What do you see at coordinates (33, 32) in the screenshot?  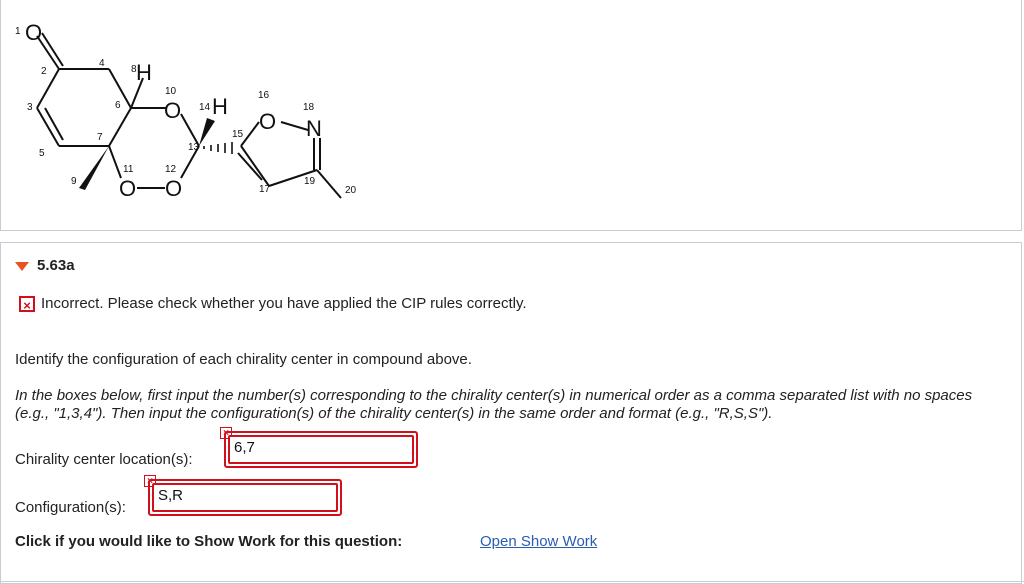 I see `atom-o-ketone: O` at bounding box center [33, 32].